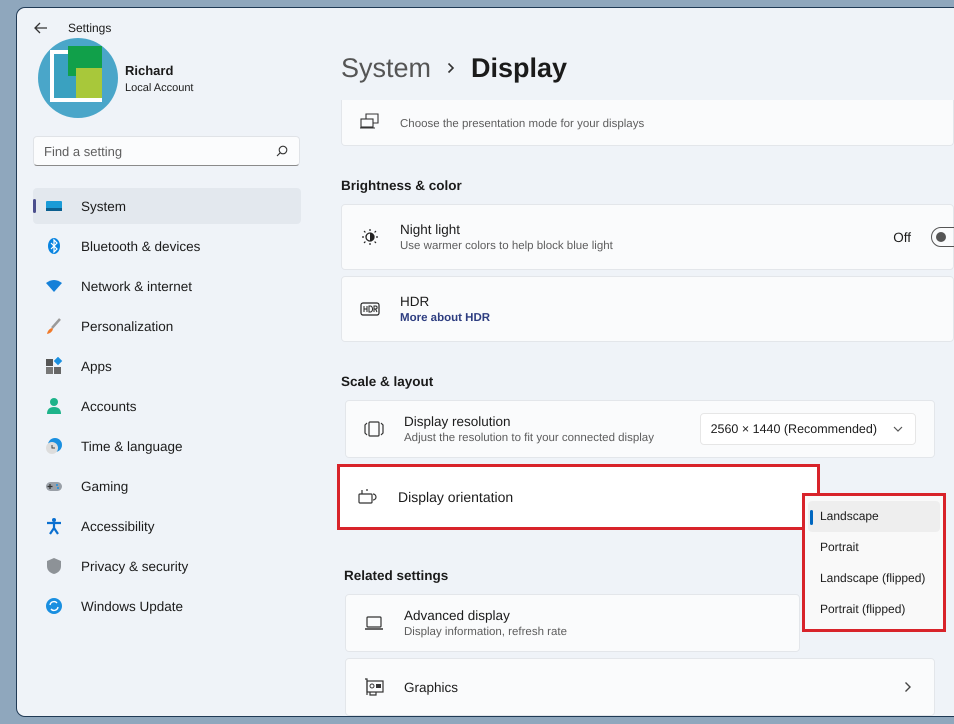  What do you see at coordinates (485, 632) in the screenshot?
I see `setting-description: Display information, refresh rate` at bounding box center [485, 632].